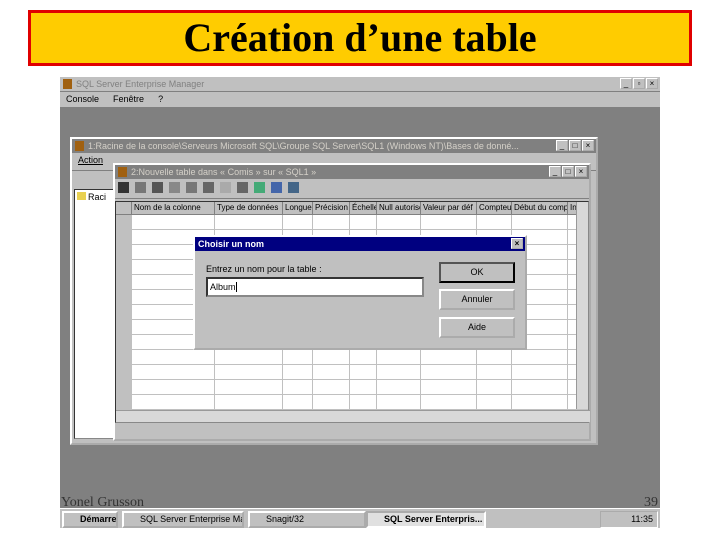 The width and height of the screenshot is (720, 540). What do you see at coordinates (208, 187) in the screenshot?
I see `paste-icon` at bounding box center [208, 187].